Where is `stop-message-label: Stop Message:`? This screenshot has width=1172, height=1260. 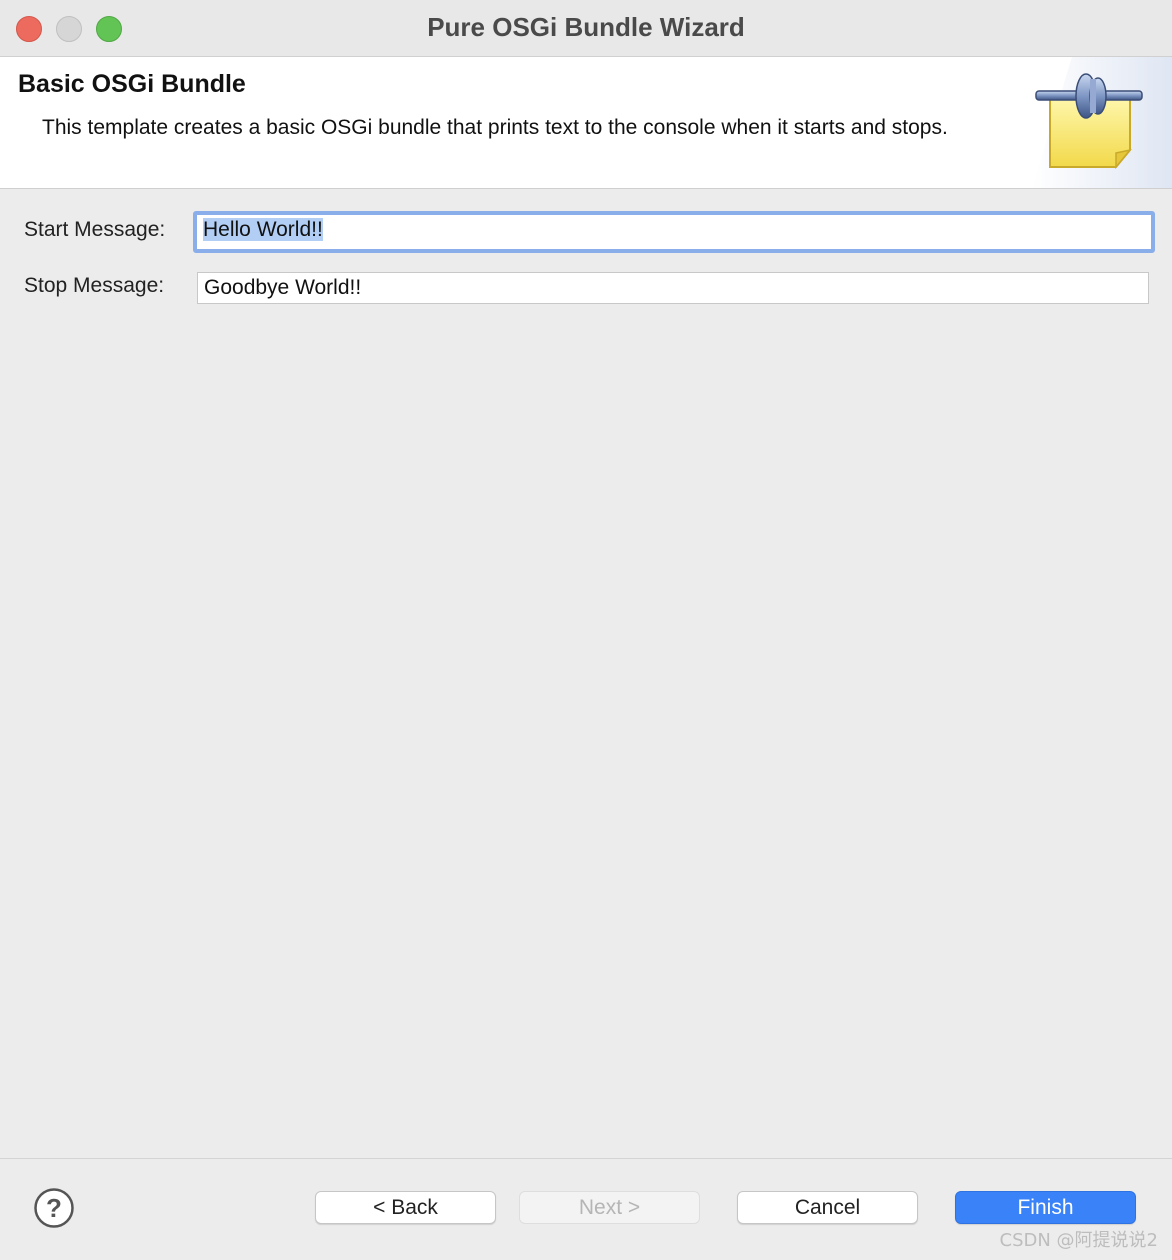 stop-message-label: Stop Message: is located at coordinates (94, 285).